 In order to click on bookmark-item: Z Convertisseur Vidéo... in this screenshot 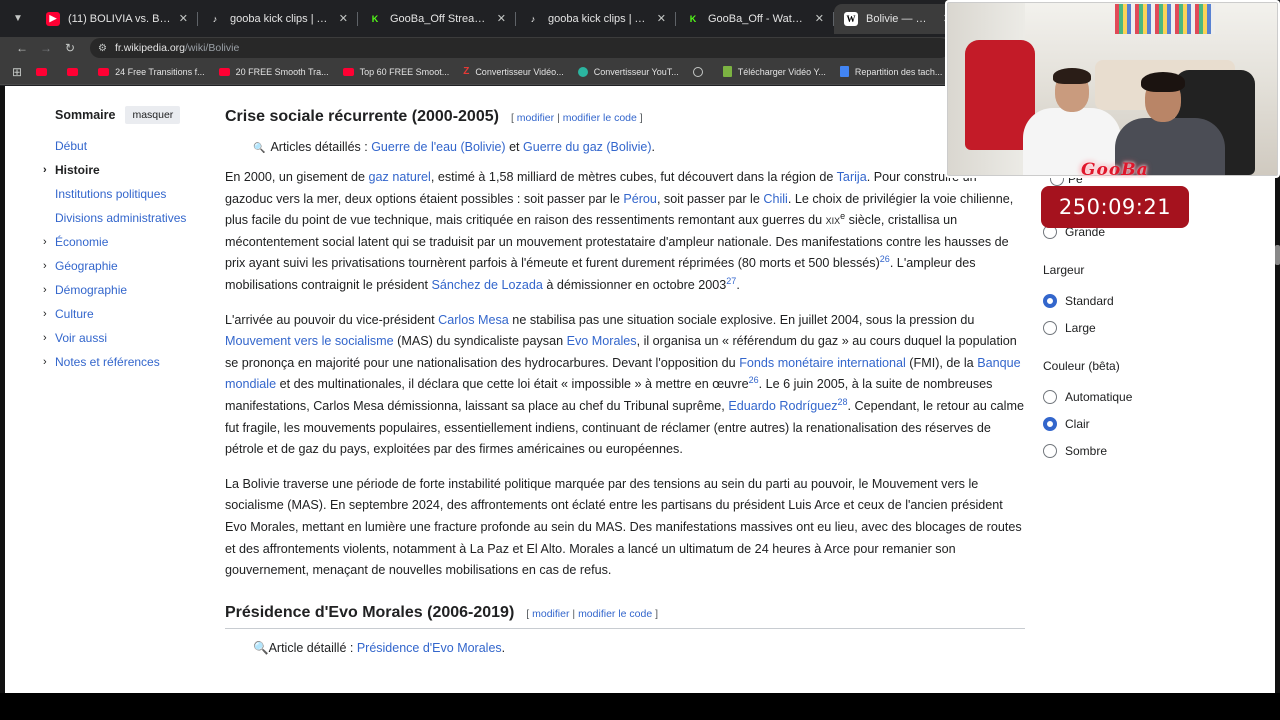, I will do `click(513, 71)`.